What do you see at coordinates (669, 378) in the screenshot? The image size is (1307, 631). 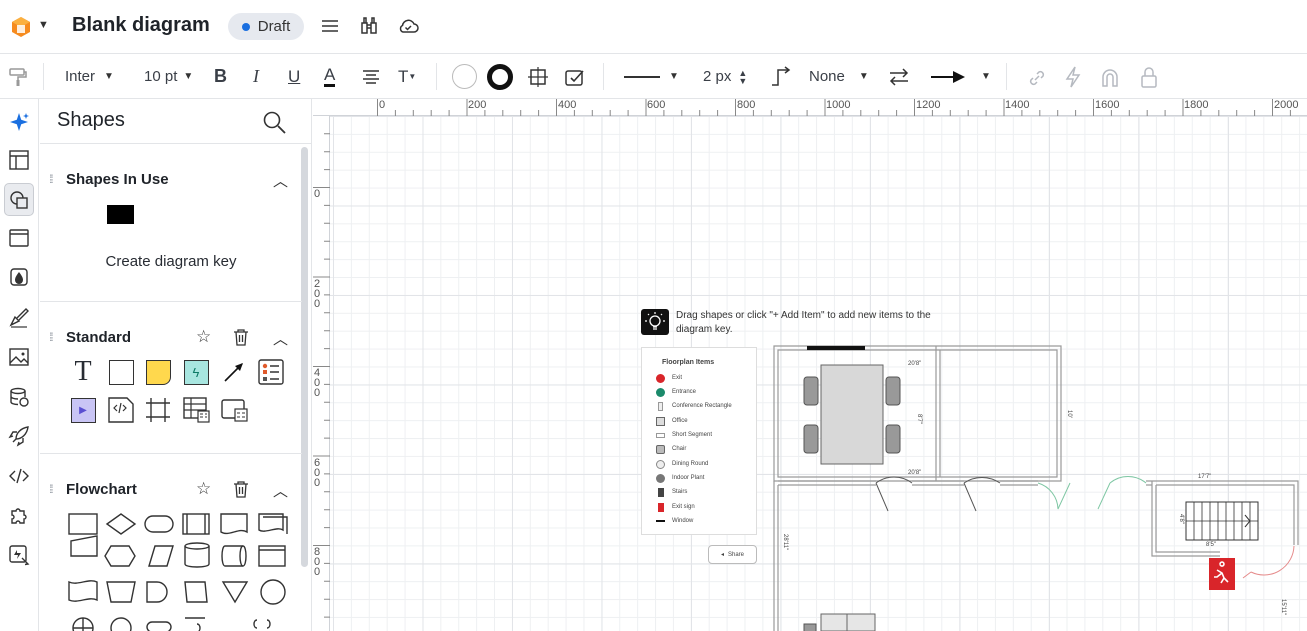 I see `key-item: Exit` at bounding box center [669, 378].